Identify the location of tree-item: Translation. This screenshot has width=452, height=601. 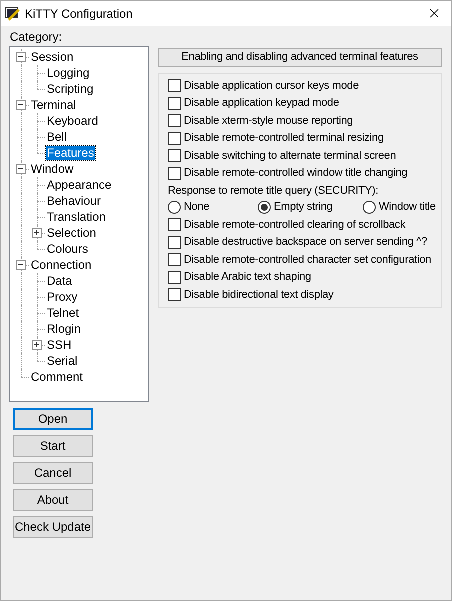
(76, 217).